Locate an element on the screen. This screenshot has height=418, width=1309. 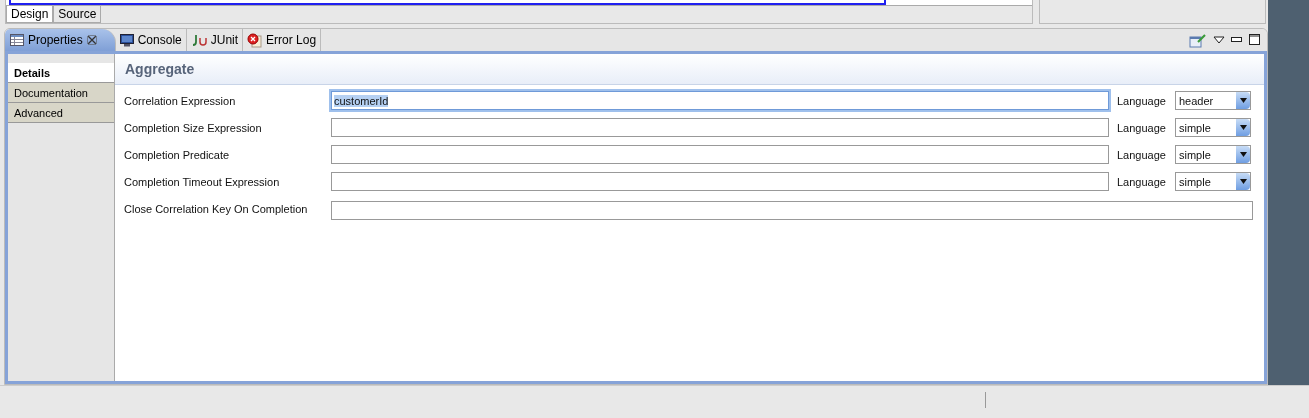
field-label: Completion Timeout Expression is located at coordinates (202, 181).